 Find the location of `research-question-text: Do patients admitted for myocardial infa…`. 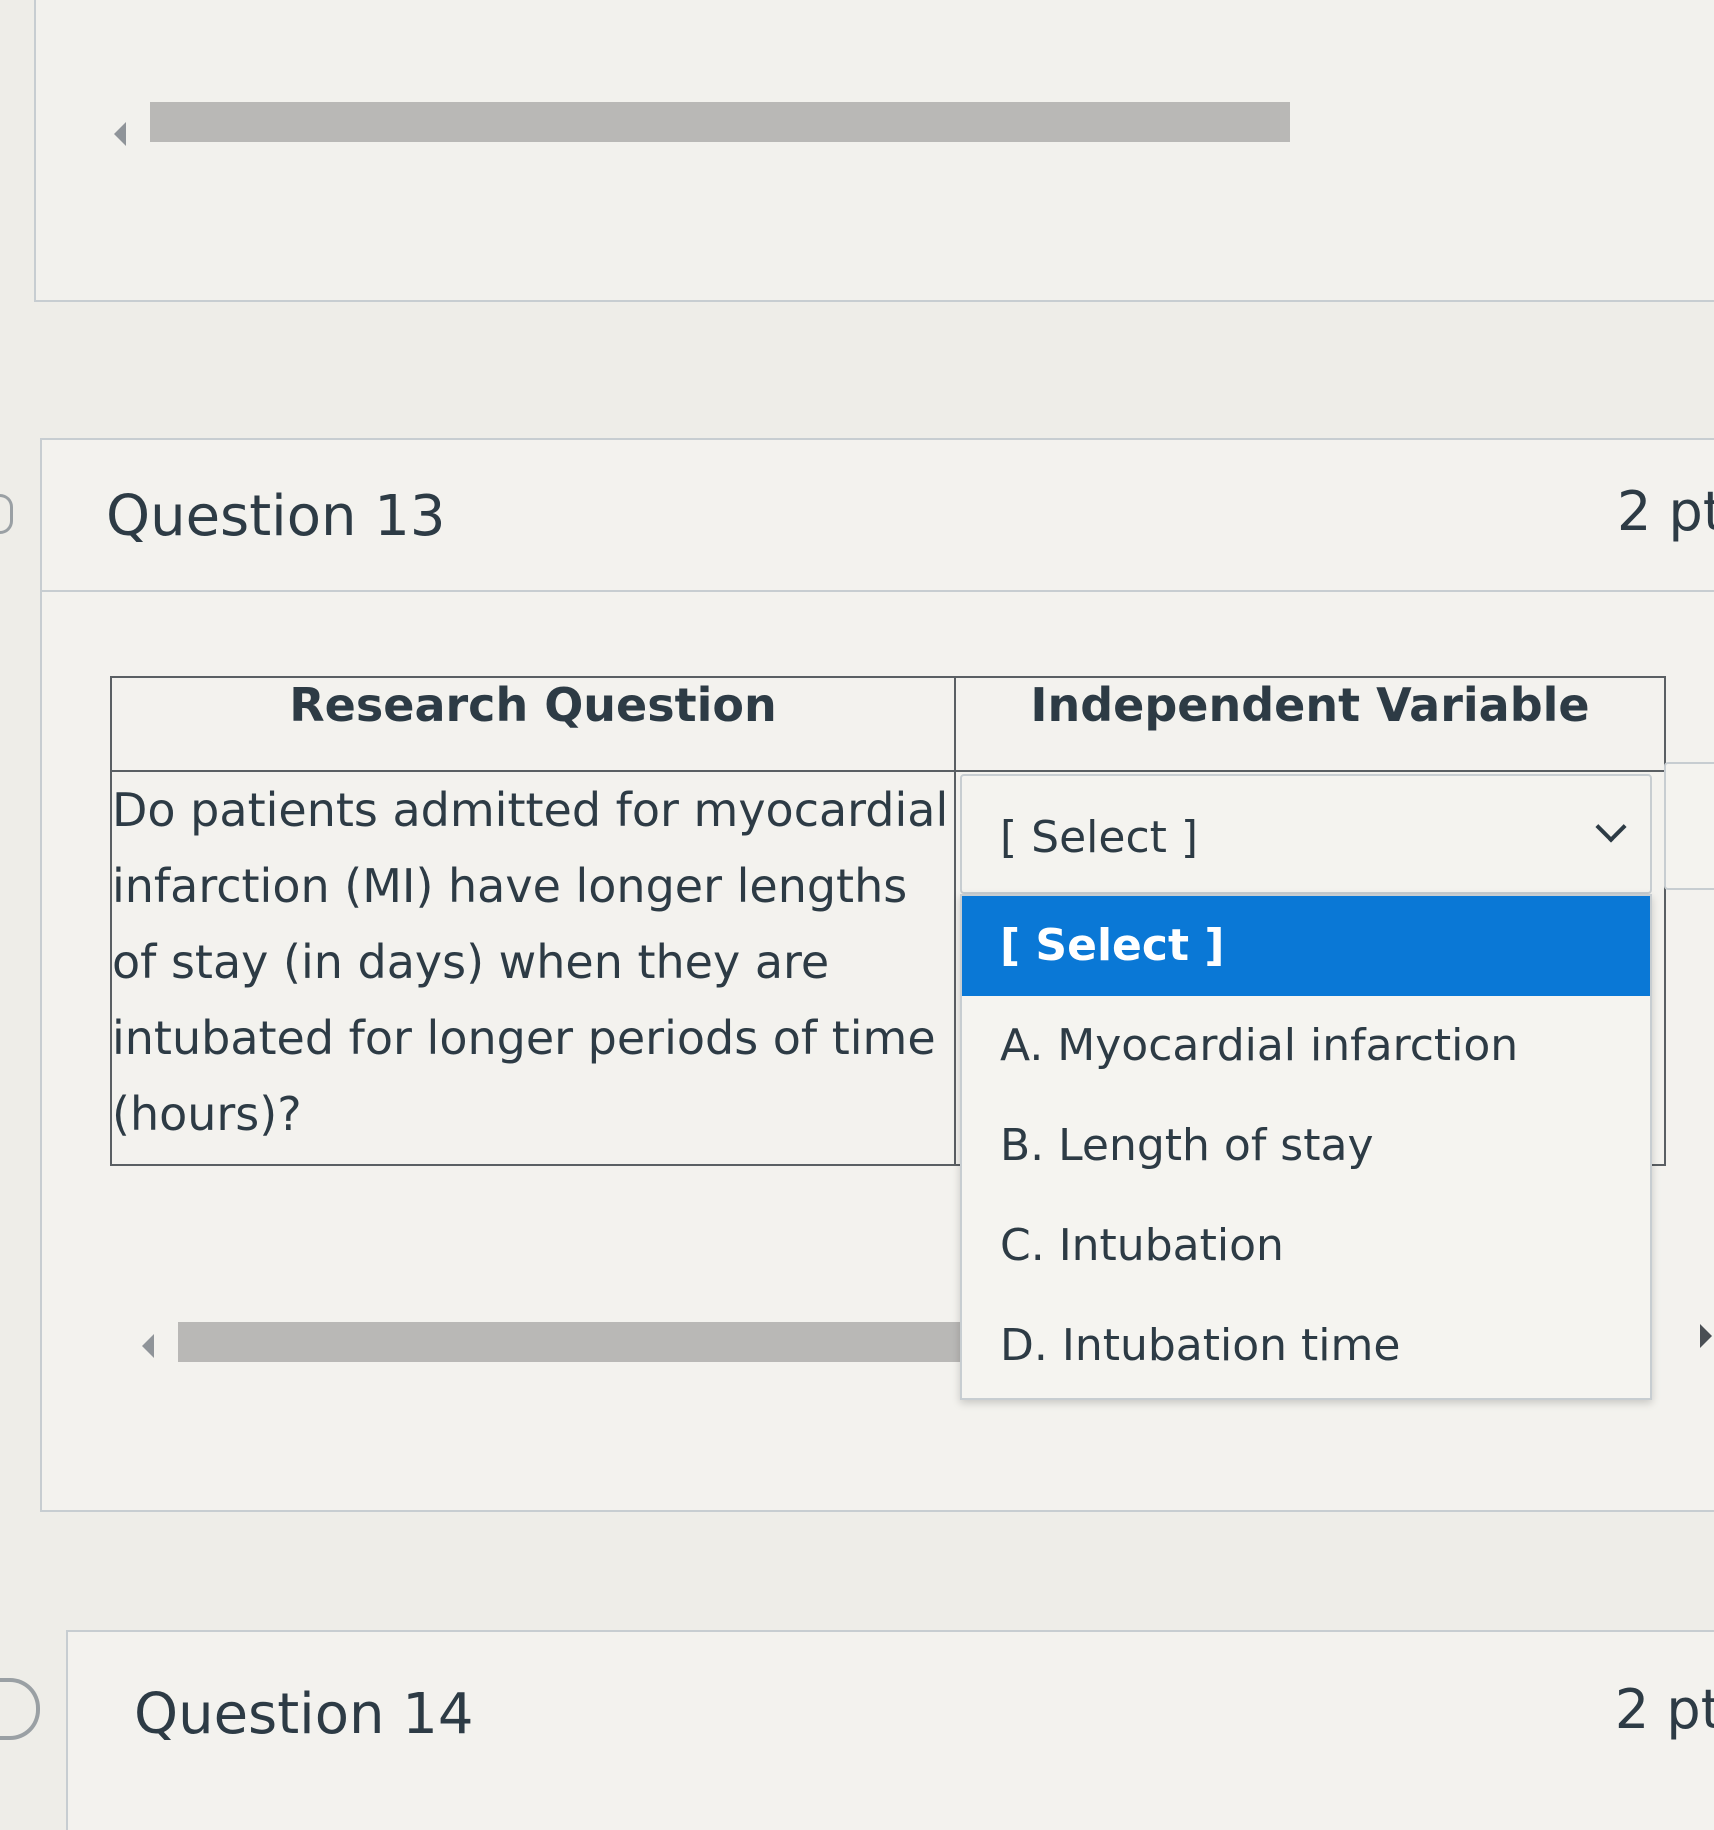

research-question-text: Do patients admitted for myocardial infa… is located at coordinates (533, 968).